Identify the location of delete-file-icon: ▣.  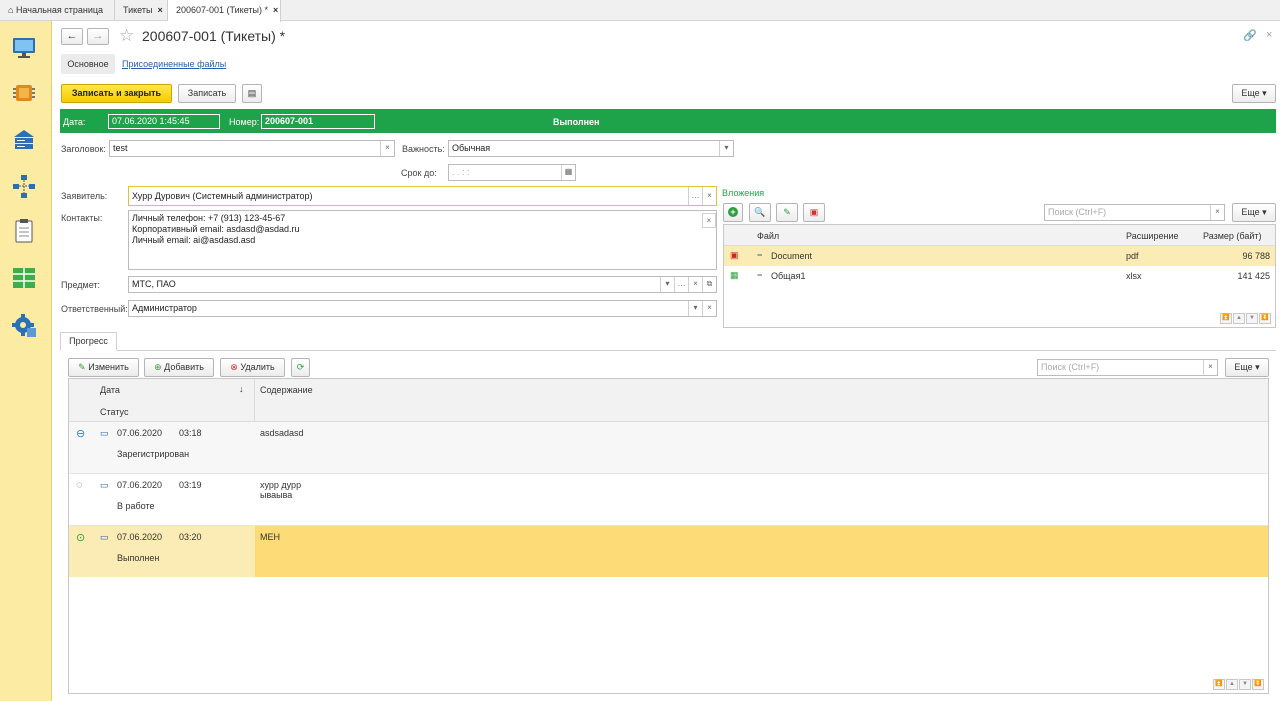
(814, 212).